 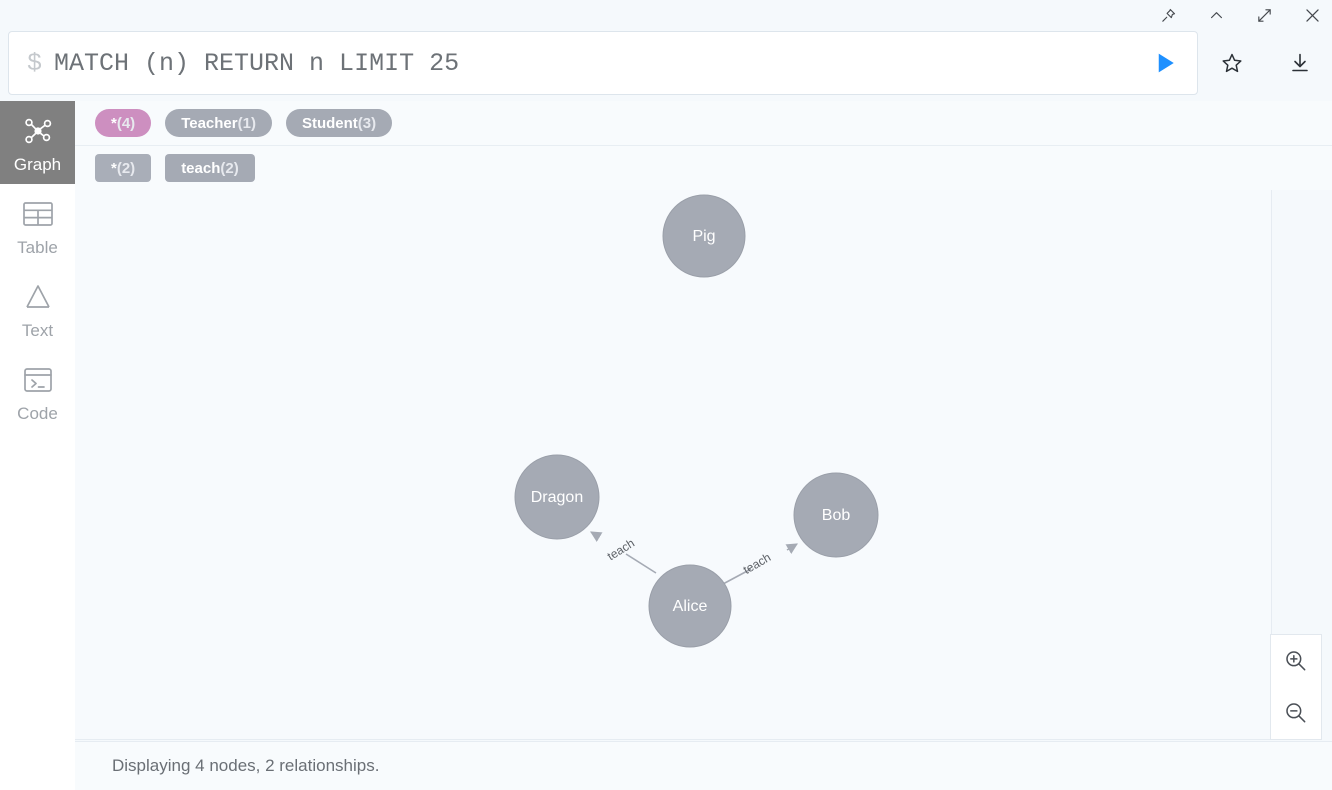 I want to click on query-actions, so click(x=1265, y=63).